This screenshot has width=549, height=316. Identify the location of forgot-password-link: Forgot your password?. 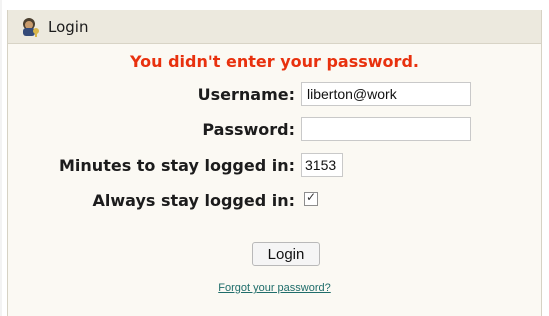
(274, 288).